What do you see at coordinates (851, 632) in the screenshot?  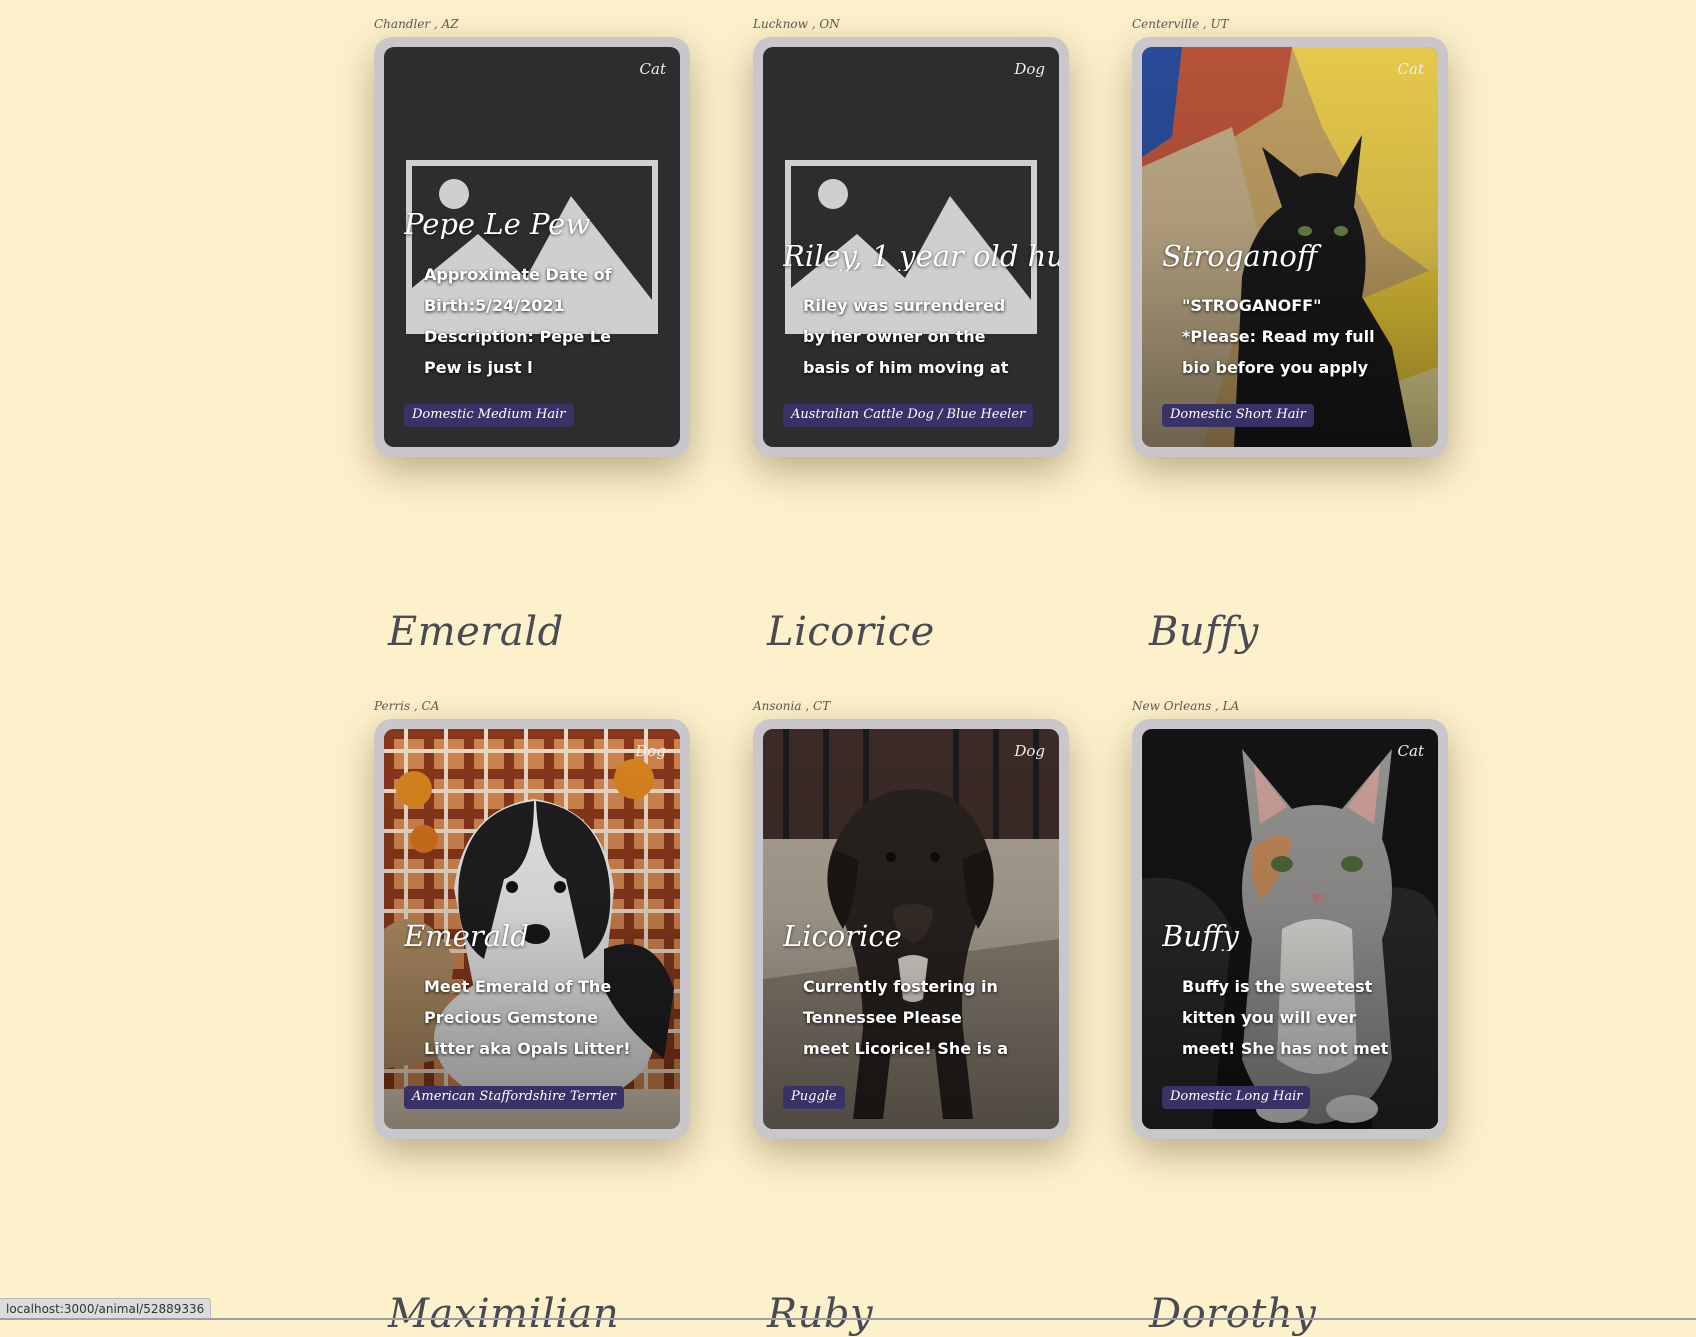 I see `row-title-licorice: Licorice` at bounding box center [851, 632].